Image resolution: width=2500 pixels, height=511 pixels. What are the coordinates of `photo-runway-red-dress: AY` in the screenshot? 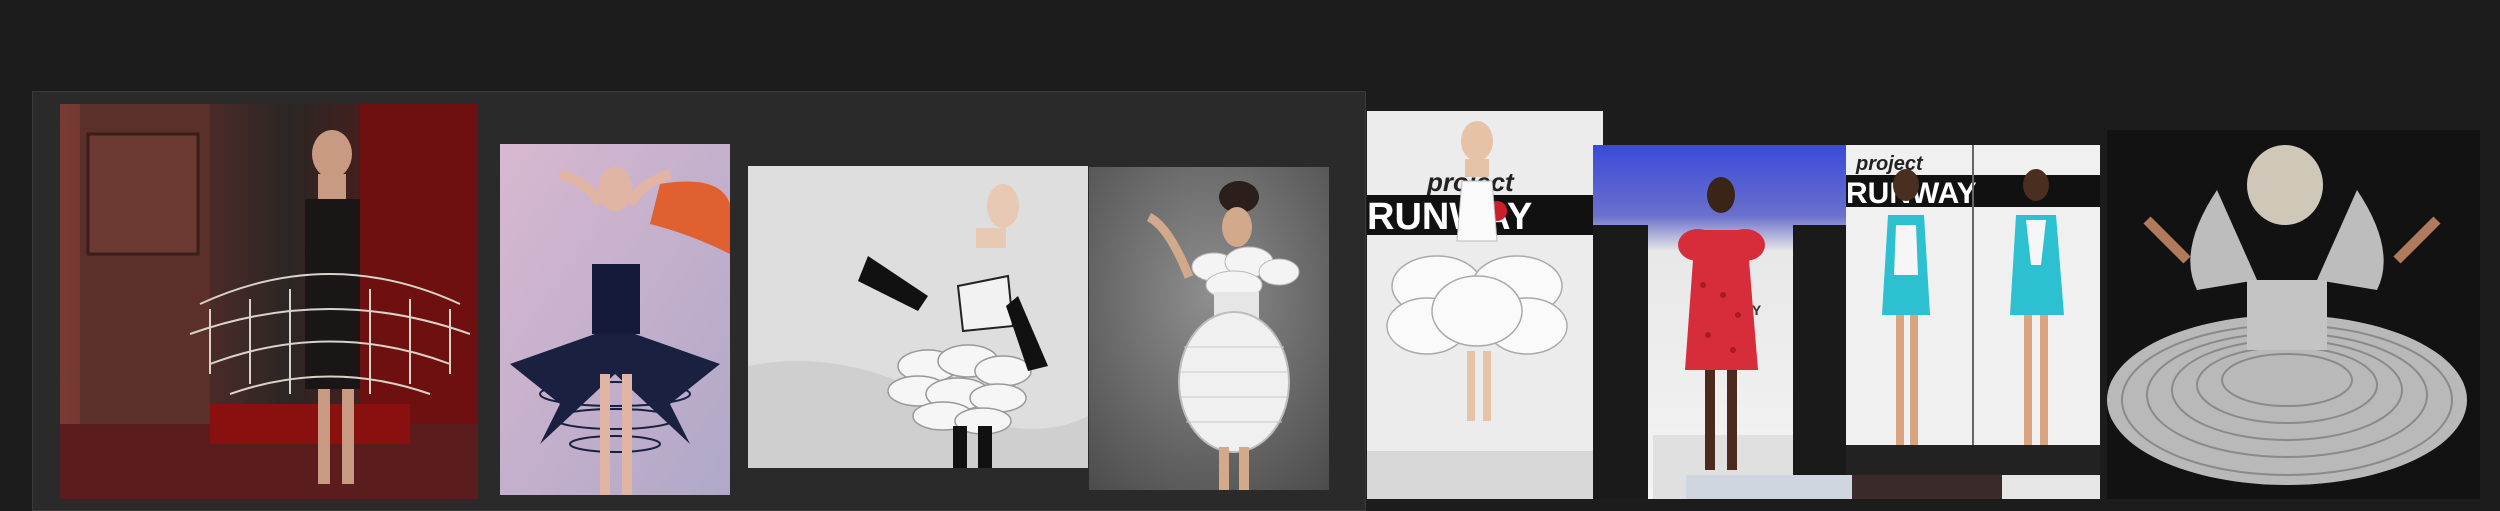 It's located at (1719, 322).